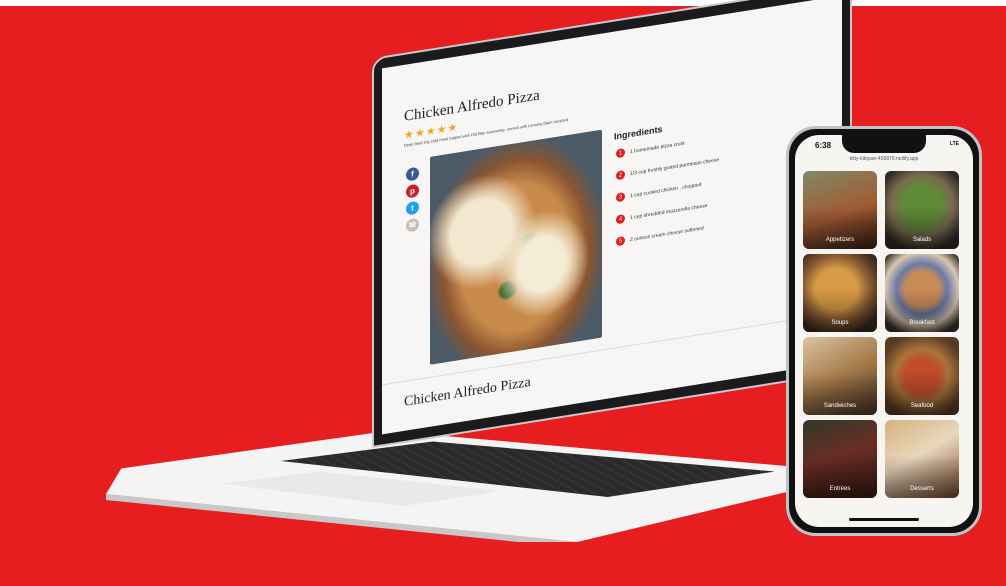  What do you see at coordinates (922, 293) in the screenshot?
I see `category-tile-breakfast: Breakfast` at bounding box center [922, 293].